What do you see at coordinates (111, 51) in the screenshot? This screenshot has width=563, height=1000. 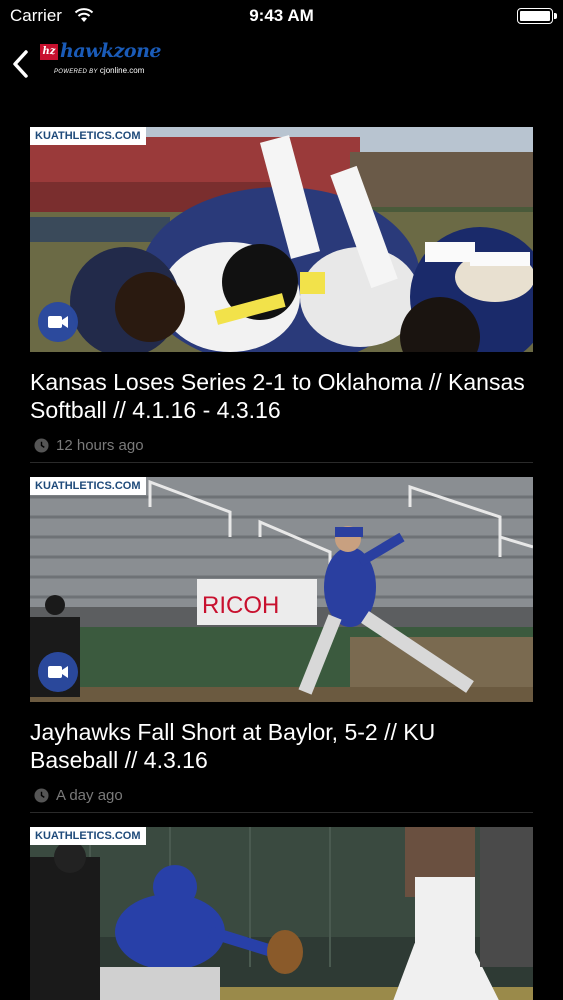 I see `logo-wordmark: hawkzone` at bounding box center [111, 51].